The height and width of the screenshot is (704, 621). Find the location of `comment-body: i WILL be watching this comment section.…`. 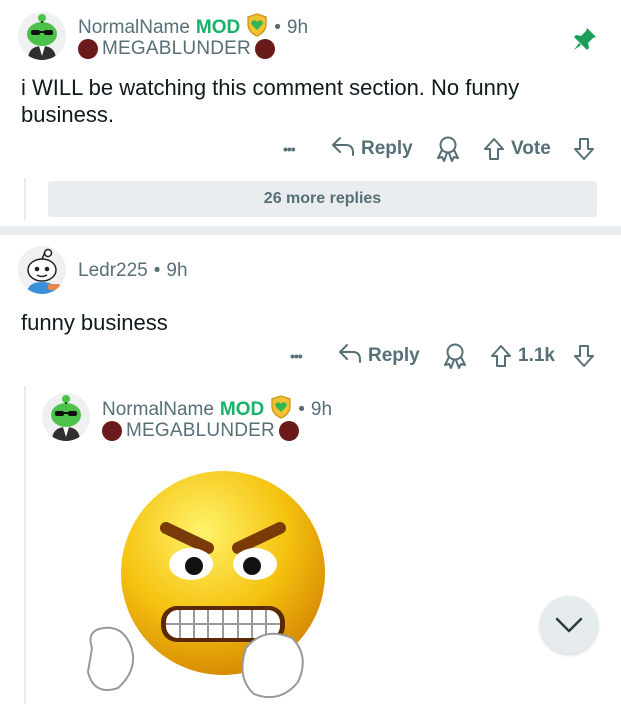

comment-body: i WILL be watching this comment section.… is located at coordinates (270, 101).